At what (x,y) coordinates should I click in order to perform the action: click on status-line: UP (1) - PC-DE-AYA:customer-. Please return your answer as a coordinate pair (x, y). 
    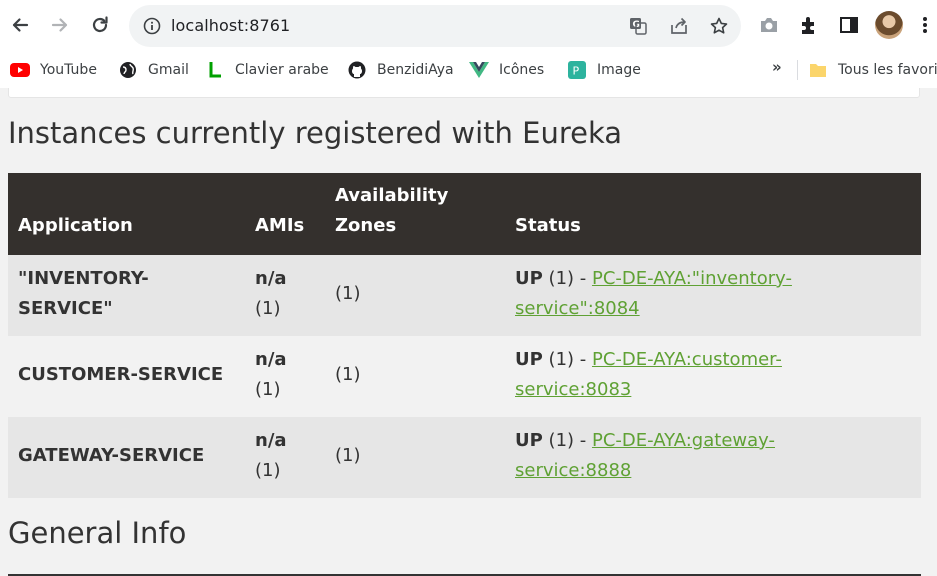
    Looking at the image, I should click on (648, 360).